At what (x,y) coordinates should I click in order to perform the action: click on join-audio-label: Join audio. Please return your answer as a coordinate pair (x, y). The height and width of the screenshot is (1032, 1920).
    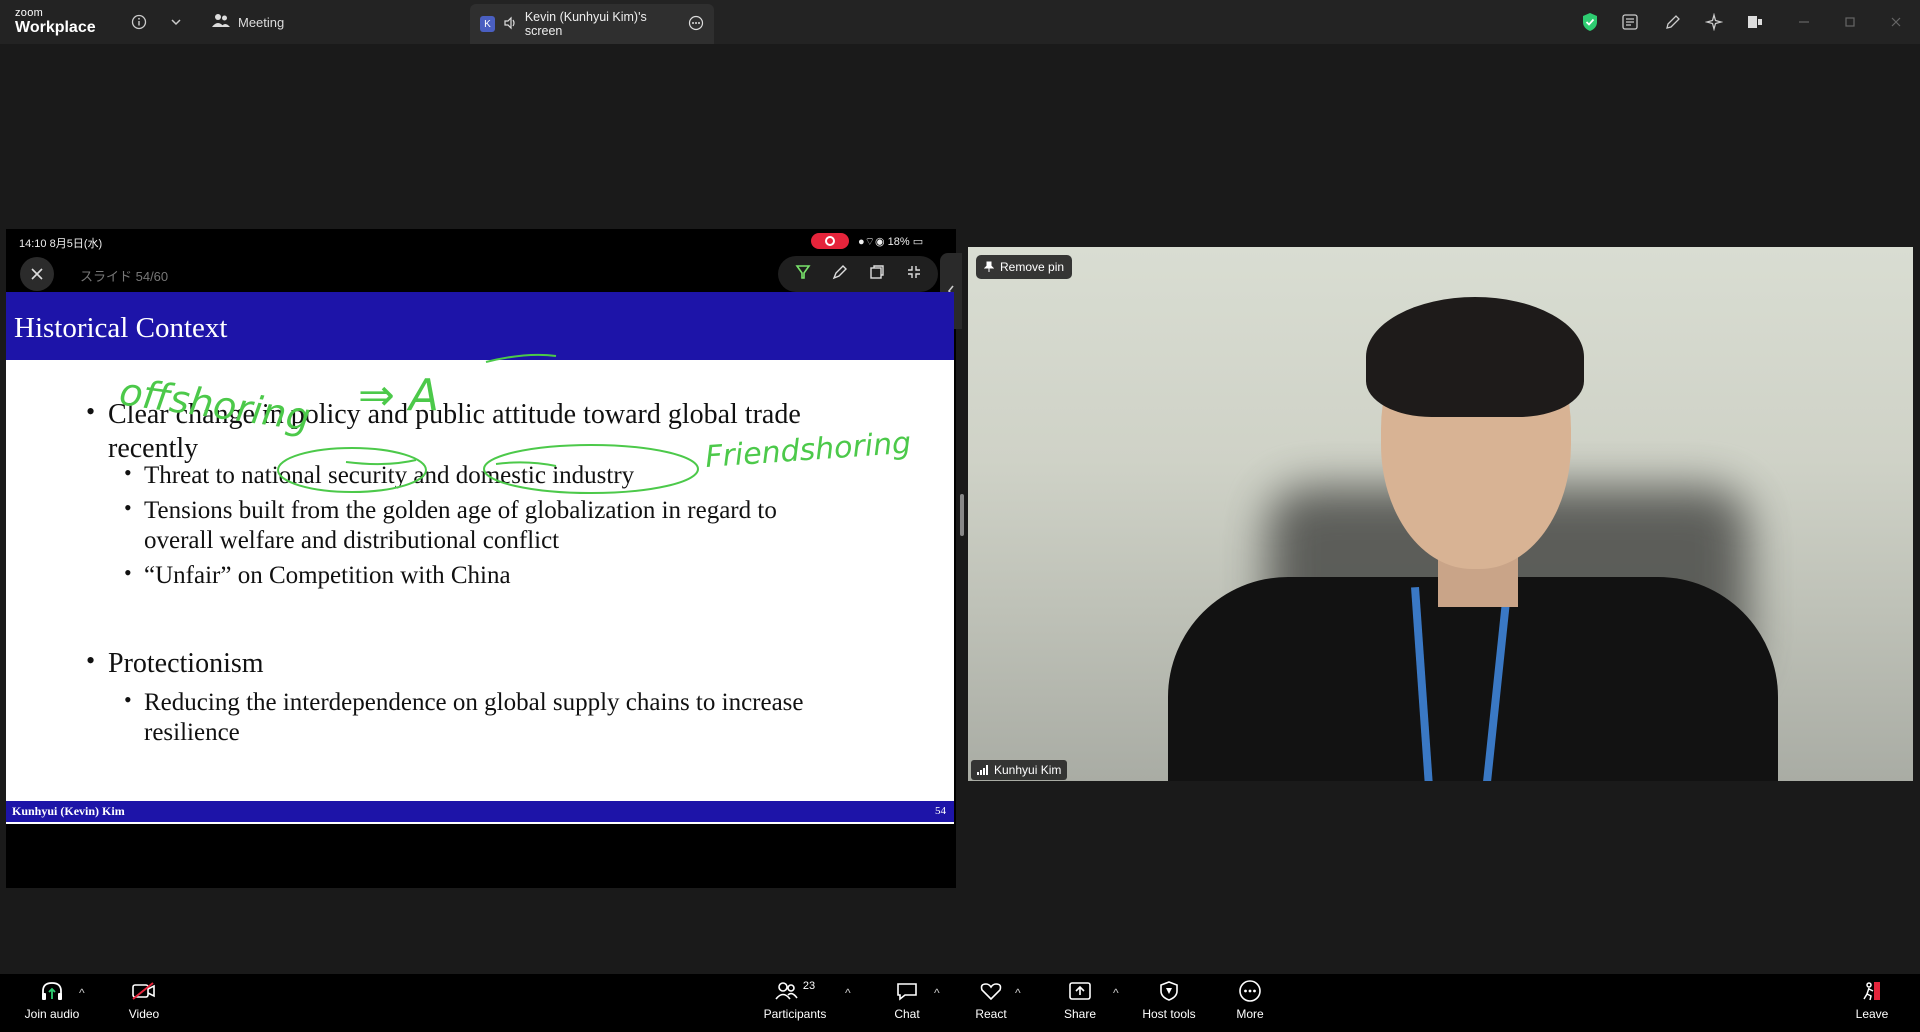
    Looking at the image, I should click on (52, 1014).